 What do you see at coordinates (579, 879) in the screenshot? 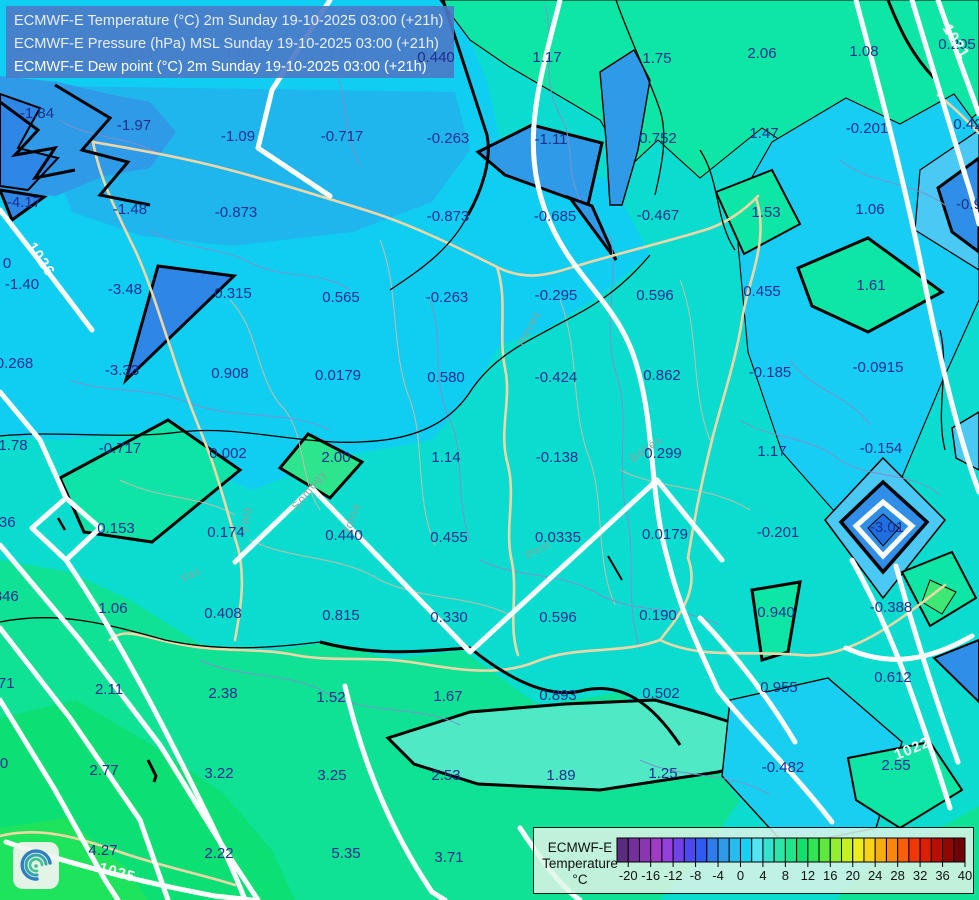
I see `legend-unit-label: °C` at bounding box center [579, 879].